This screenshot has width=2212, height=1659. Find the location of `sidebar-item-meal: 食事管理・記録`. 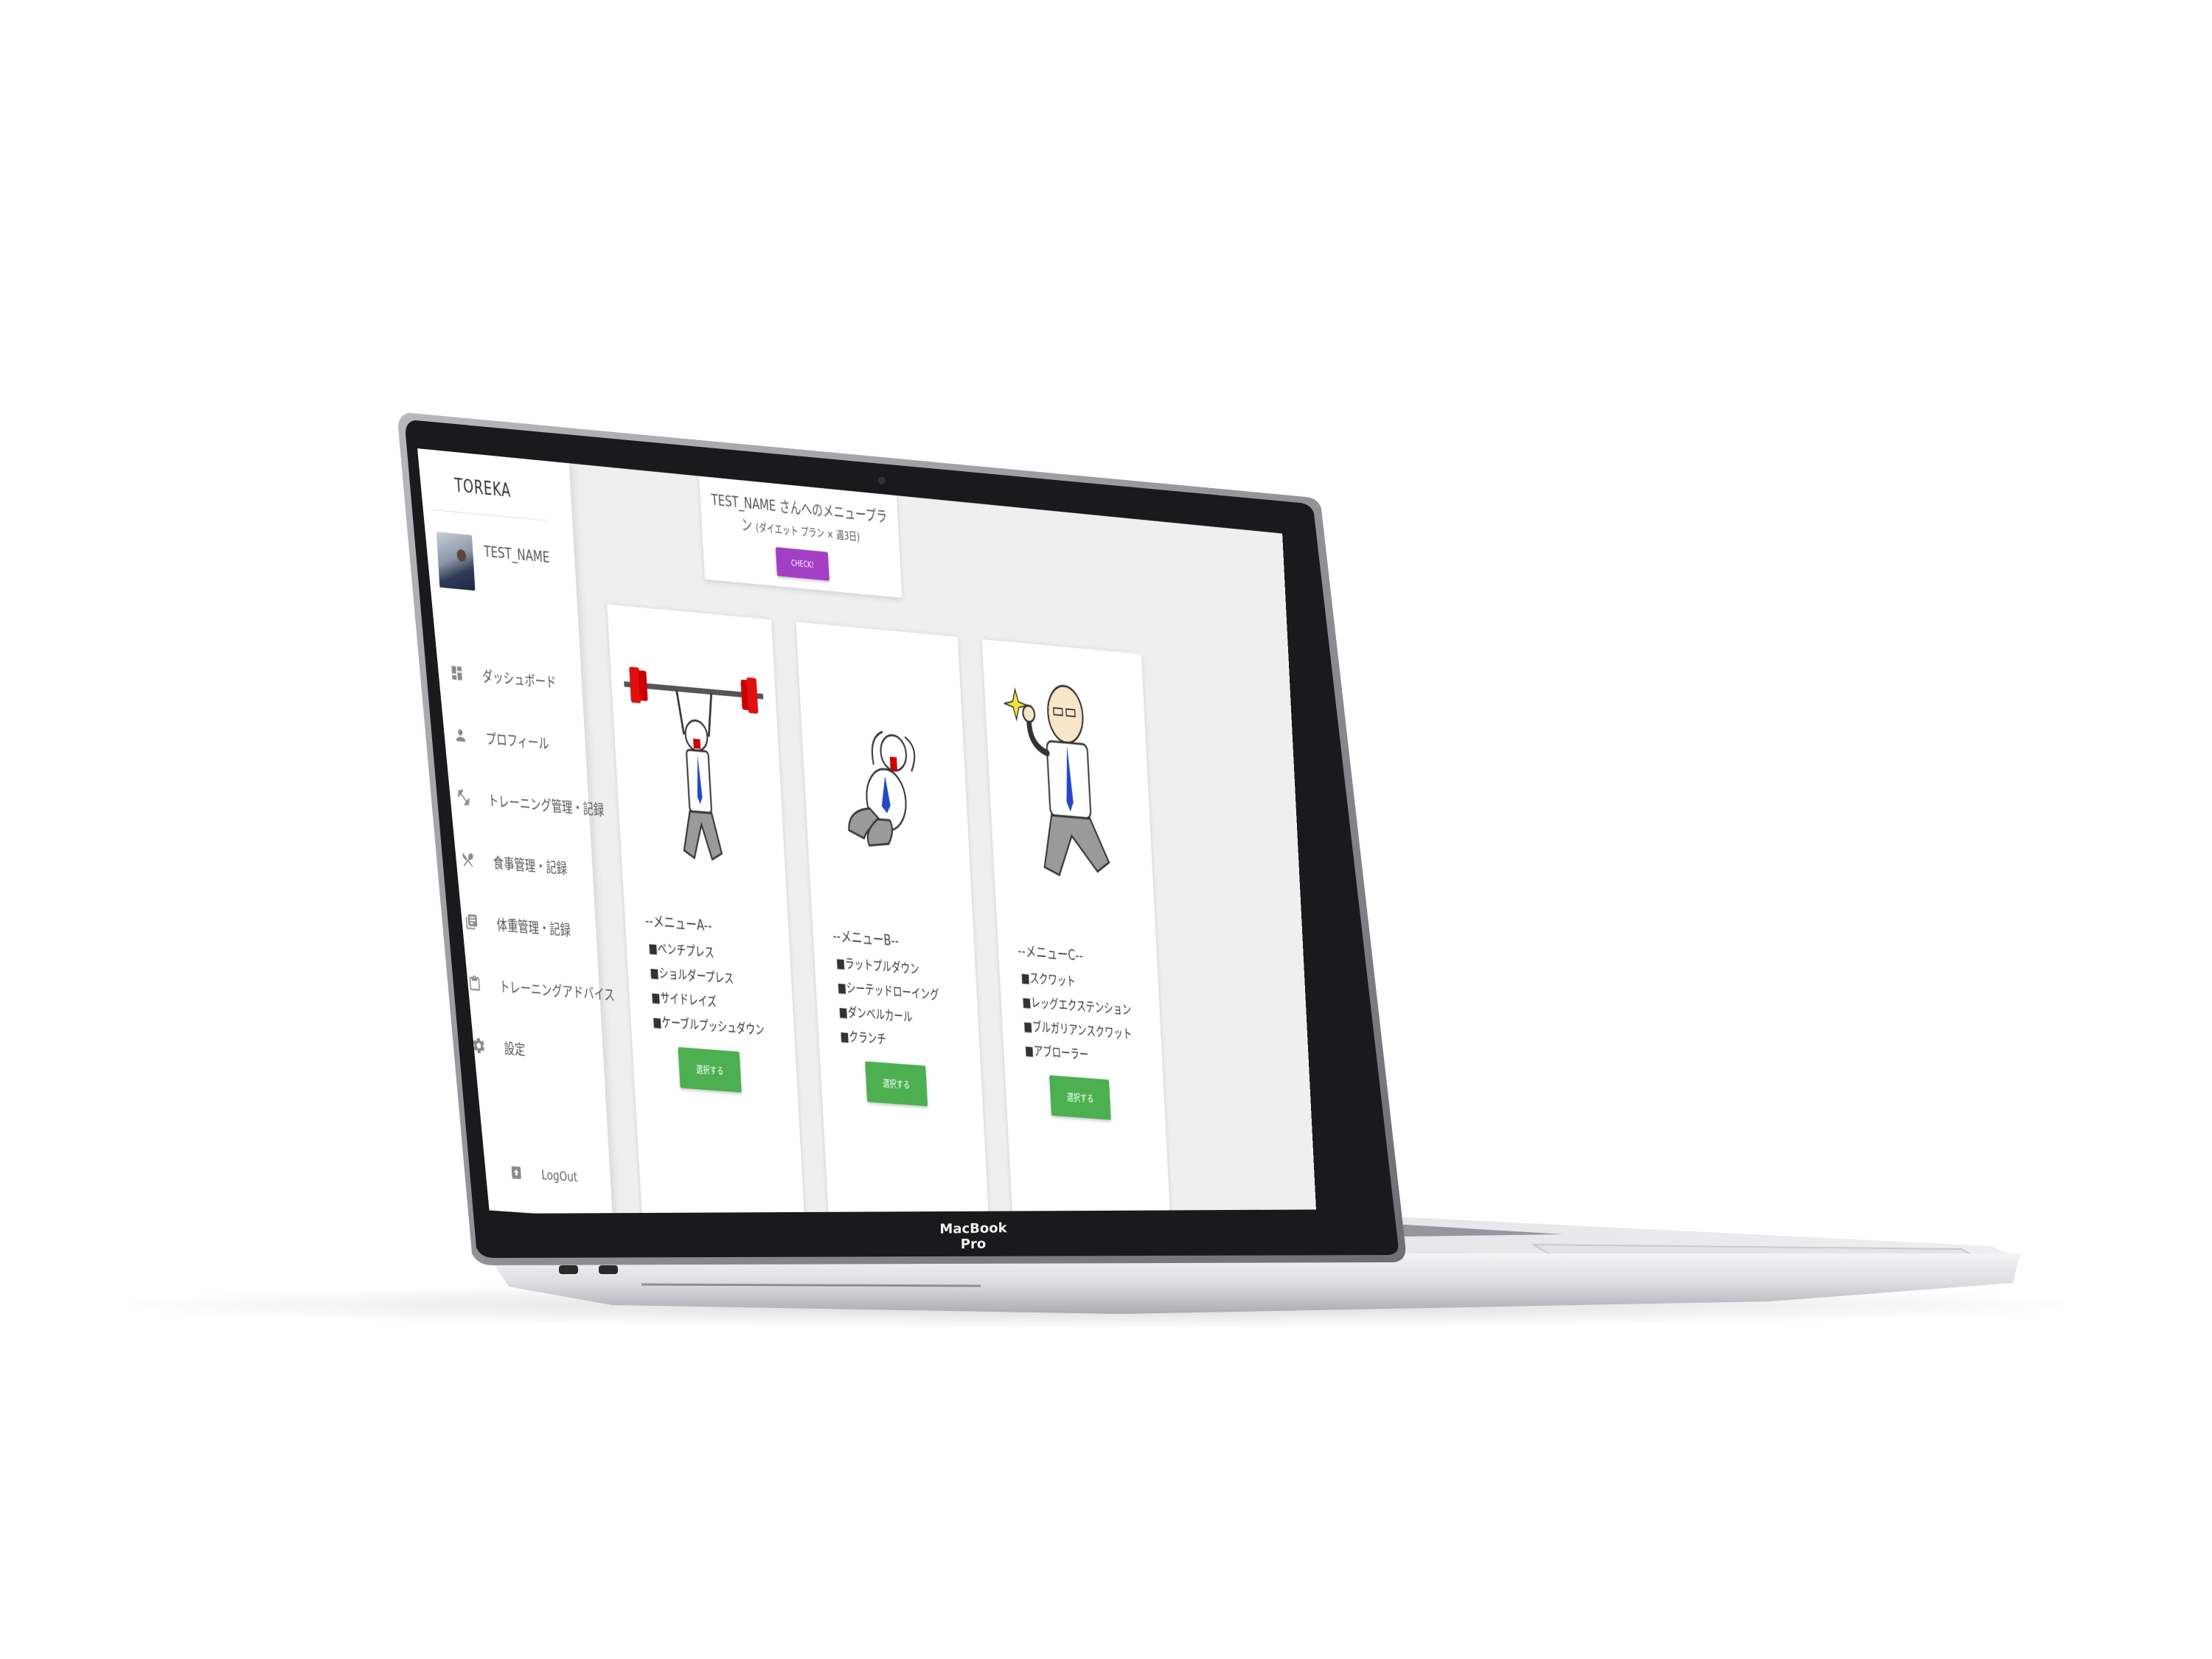

sidebar-item-meal: 食事管理・記録 is located at coordinates (532, 865).